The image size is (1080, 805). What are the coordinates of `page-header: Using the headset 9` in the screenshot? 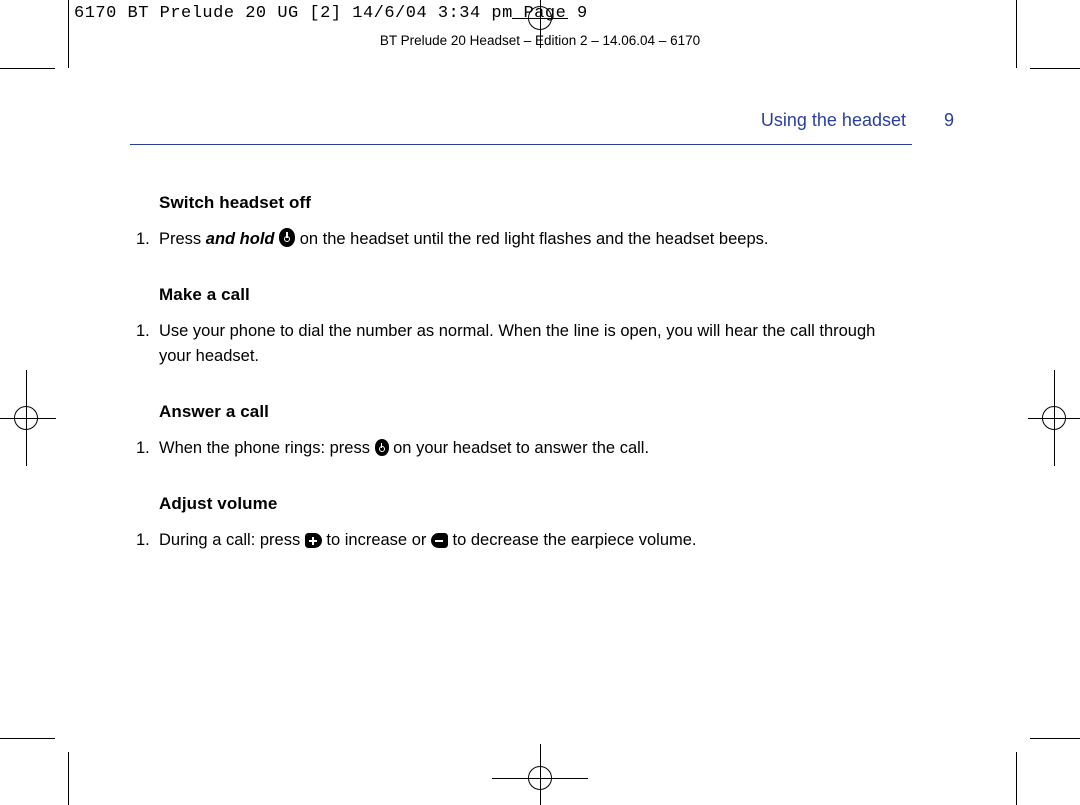 It's located at (545, 120).